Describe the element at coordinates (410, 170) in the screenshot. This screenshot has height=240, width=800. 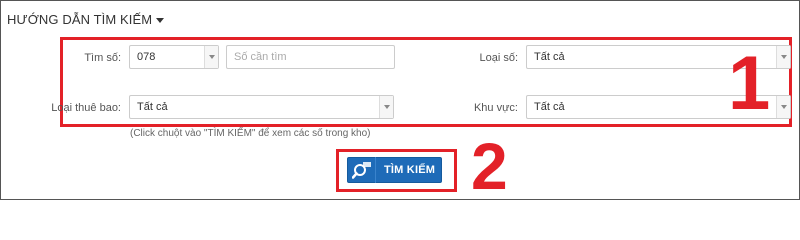
I see `search-button-label: TÌM KIẾM` at that location.